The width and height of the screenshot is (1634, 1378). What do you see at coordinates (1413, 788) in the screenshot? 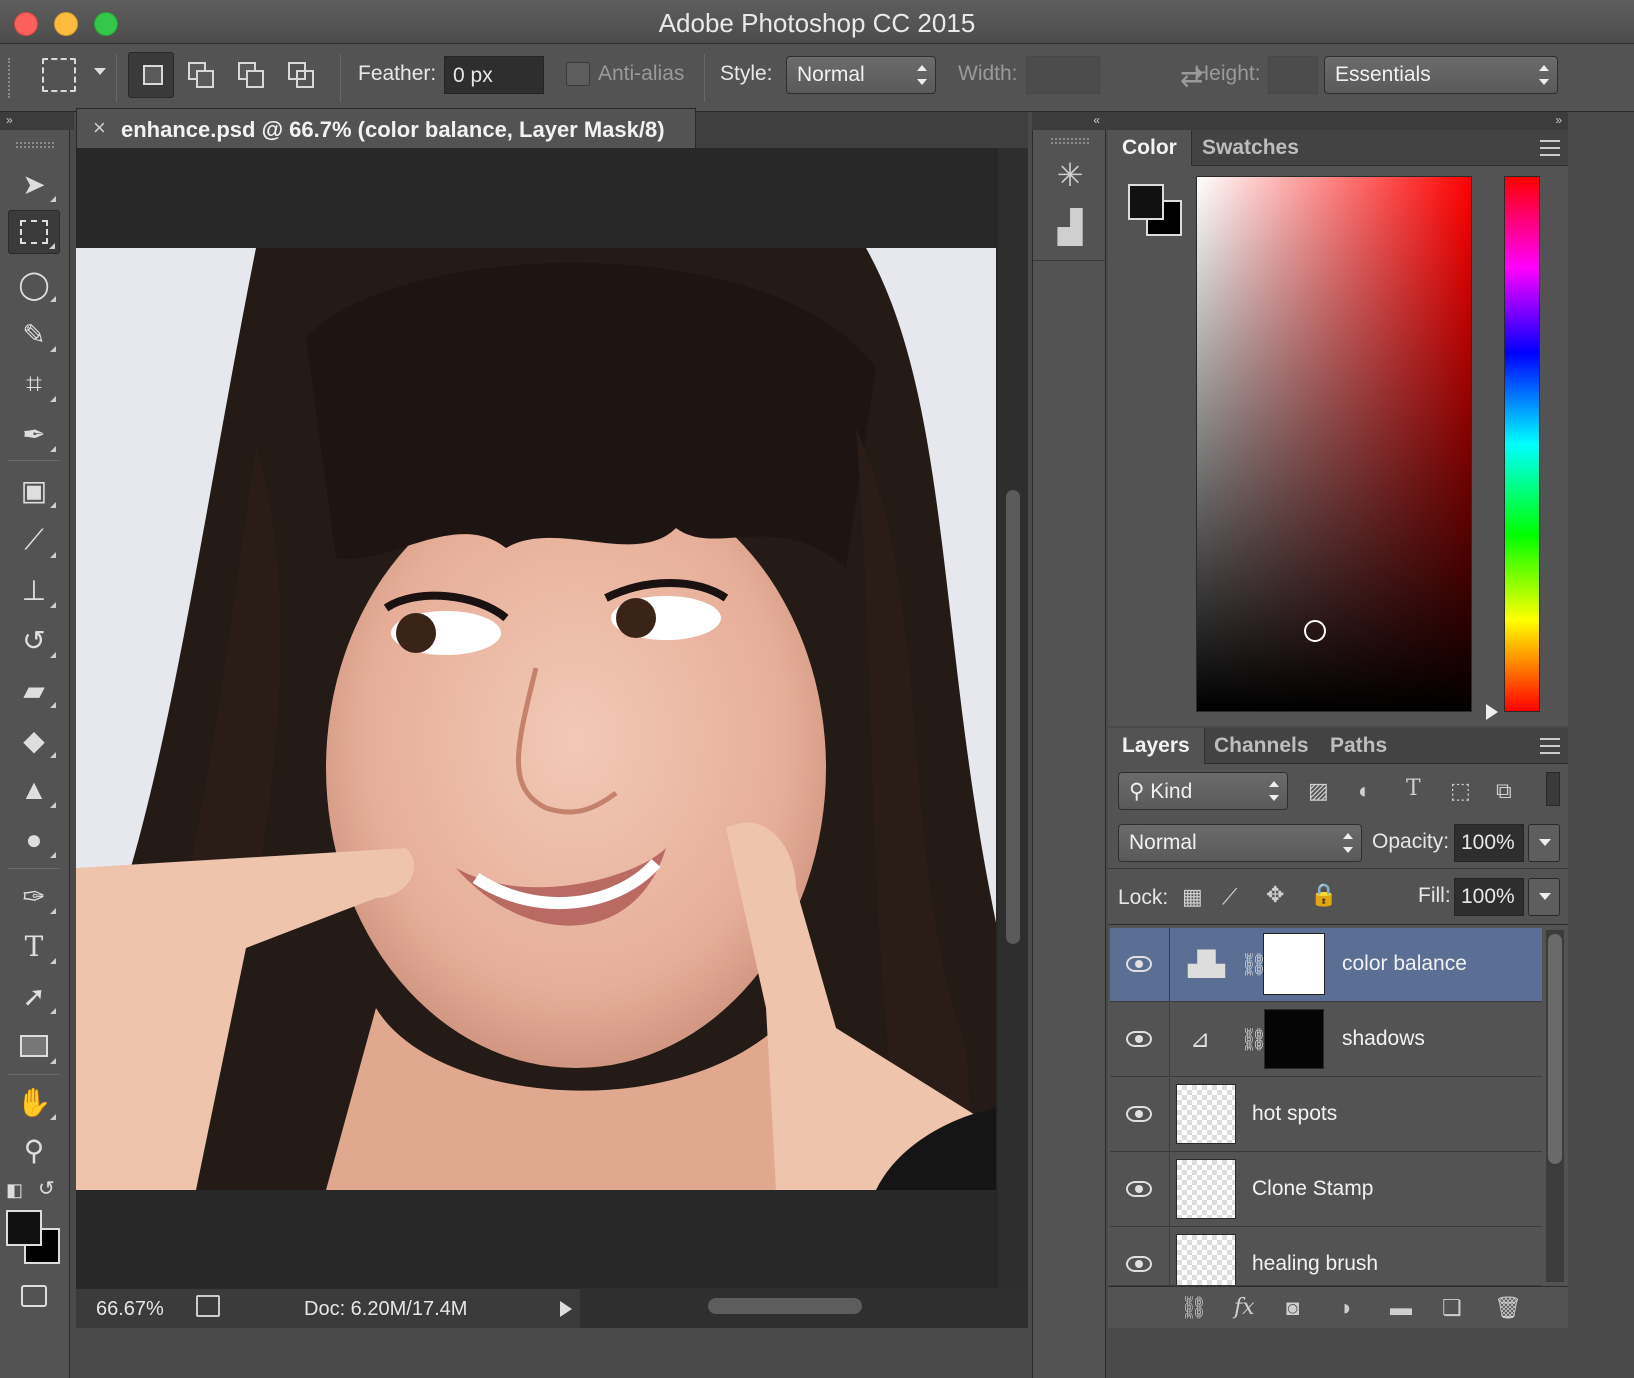
I see `filter-type-icon: T` at bounding box center [1413, 788].